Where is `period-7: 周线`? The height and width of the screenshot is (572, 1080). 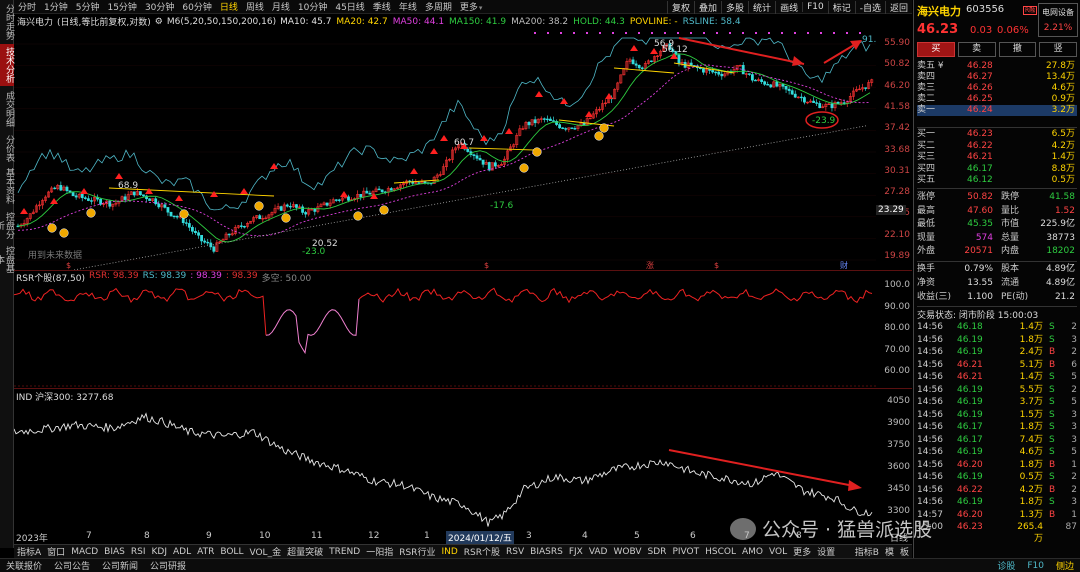 period-7: 周线 is located at coordinates (255, 6).